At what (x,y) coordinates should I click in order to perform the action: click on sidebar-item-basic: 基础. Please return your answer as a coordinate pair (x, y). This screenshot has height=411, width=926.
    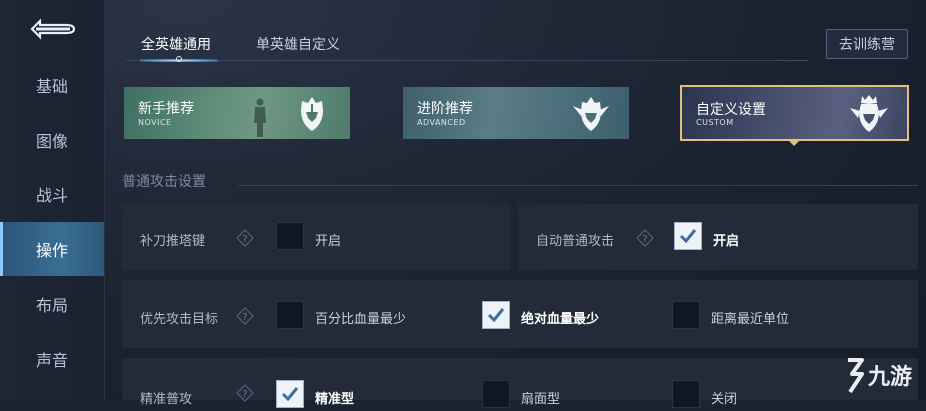
    Looking at the image, I should click on (52, 85).